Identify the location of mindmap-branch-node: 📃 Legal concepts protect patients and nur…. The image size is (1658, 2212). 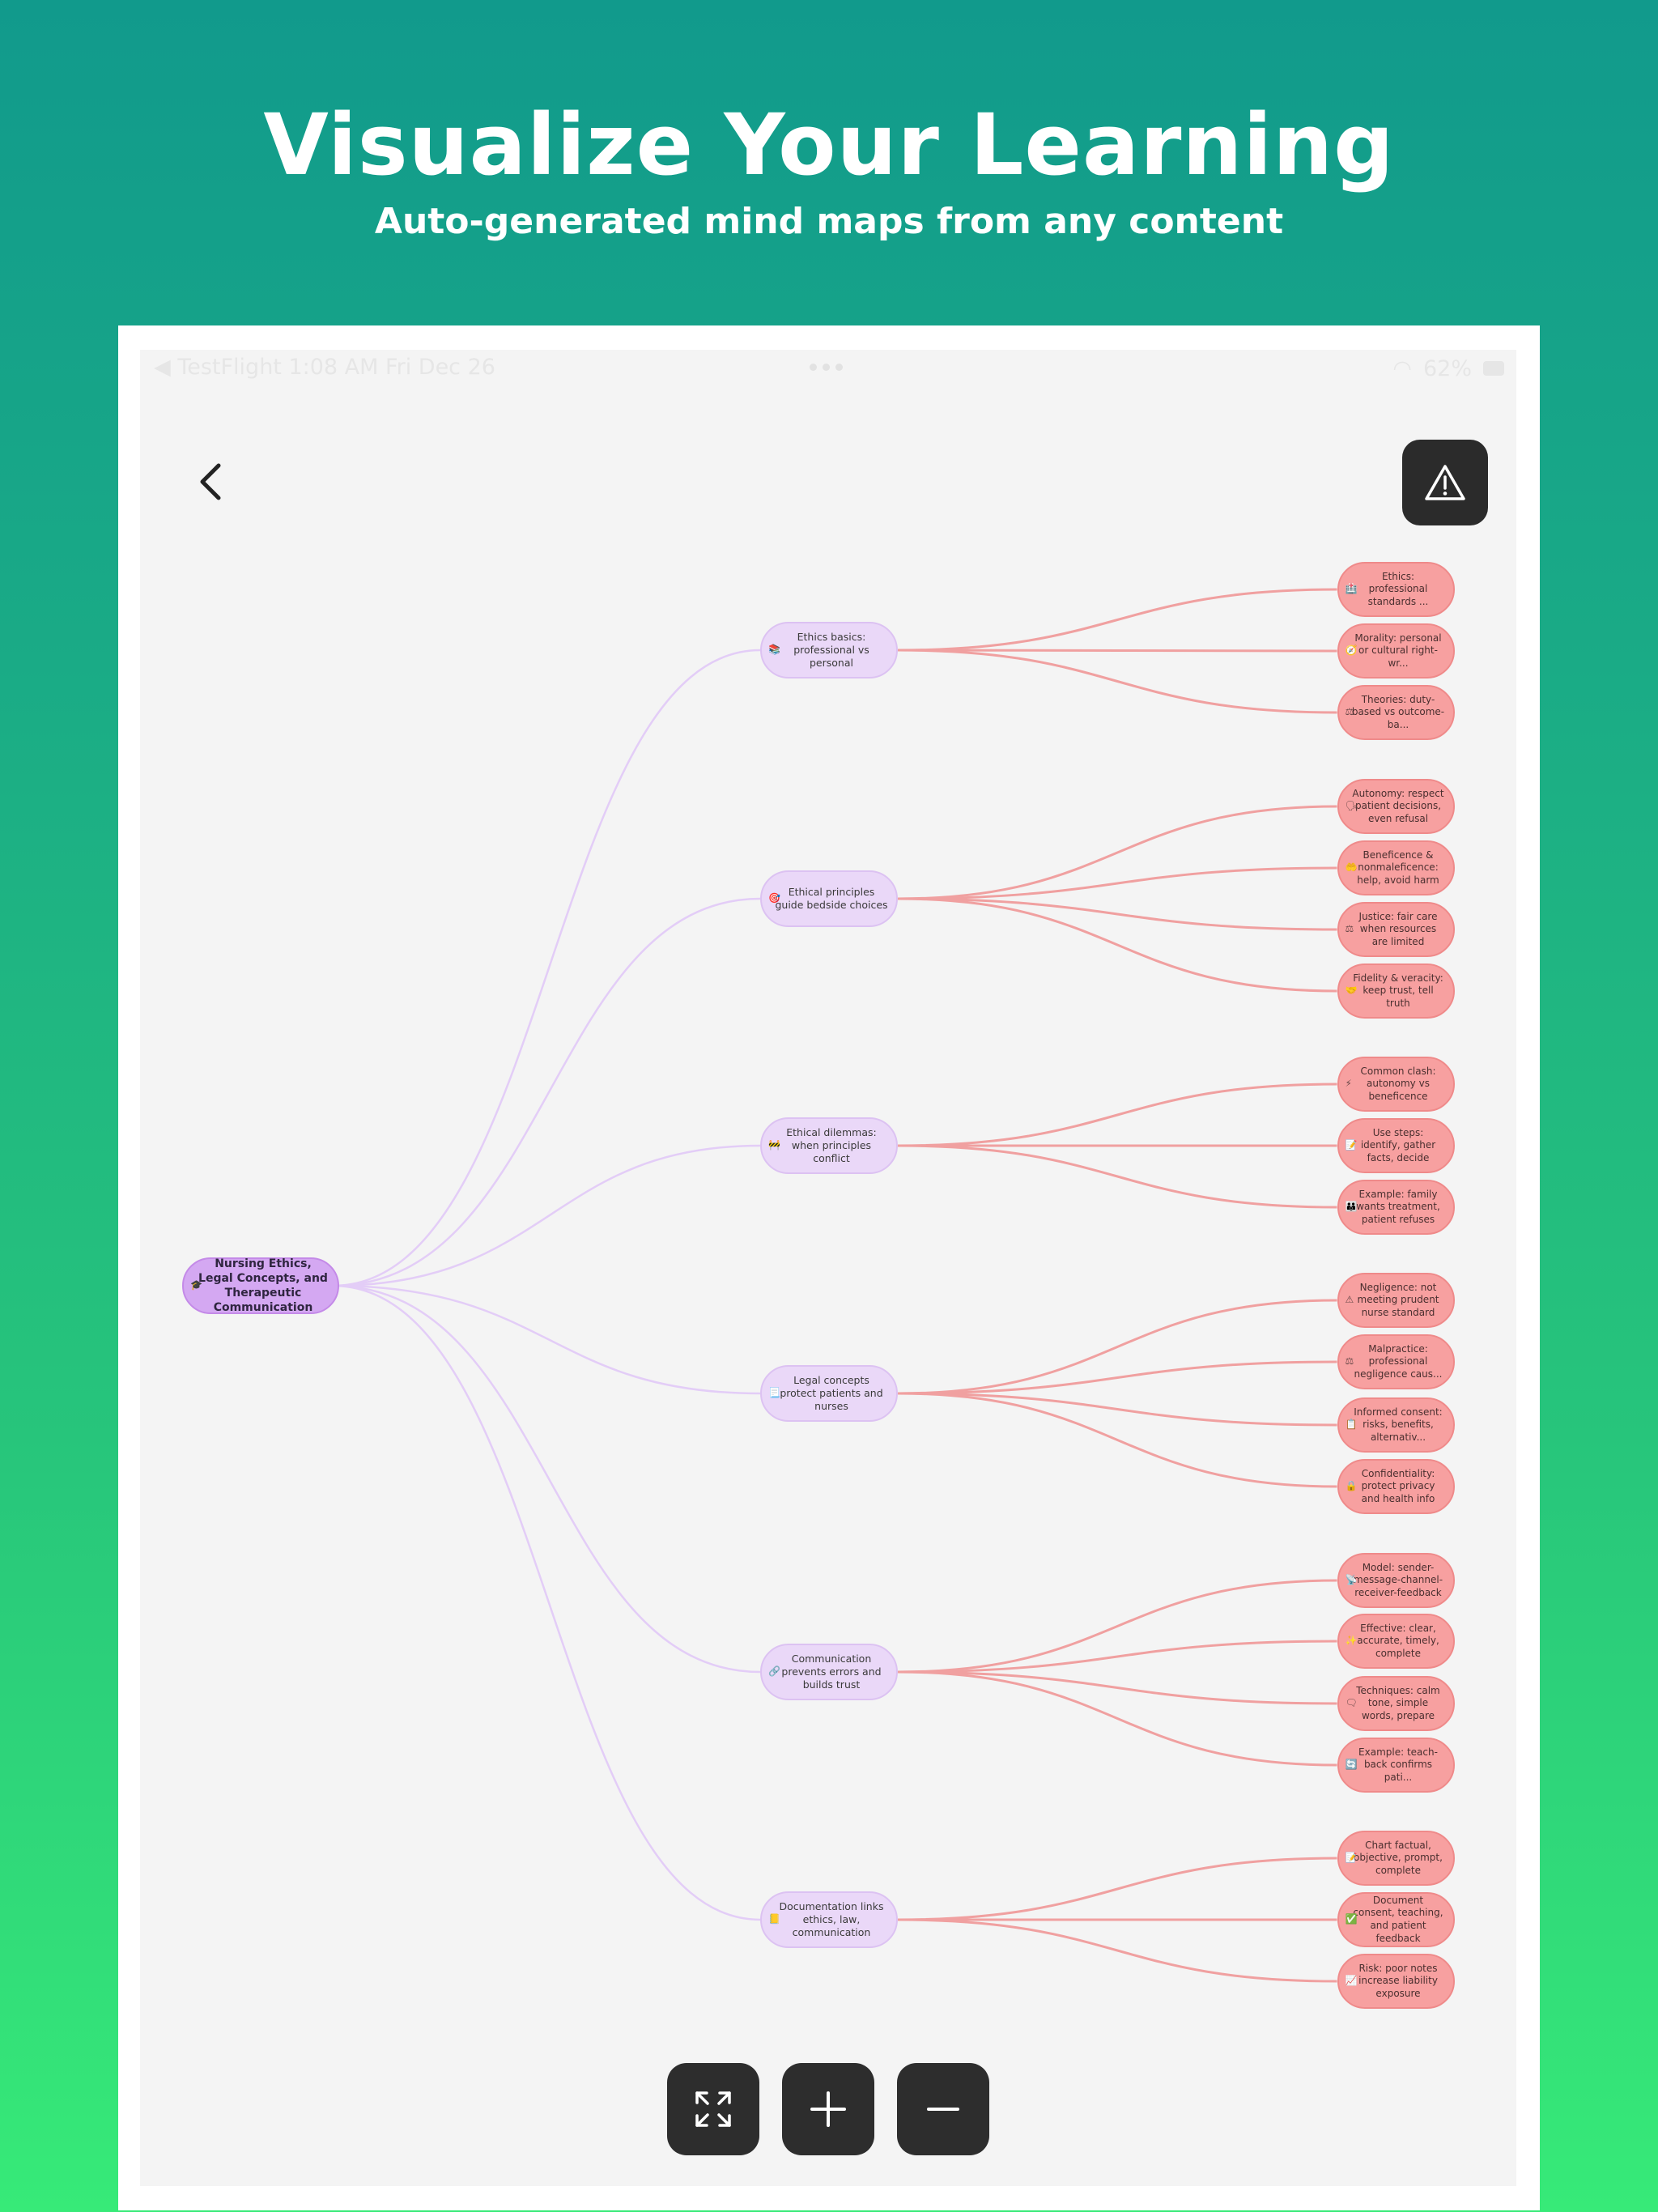
(829, 1394).